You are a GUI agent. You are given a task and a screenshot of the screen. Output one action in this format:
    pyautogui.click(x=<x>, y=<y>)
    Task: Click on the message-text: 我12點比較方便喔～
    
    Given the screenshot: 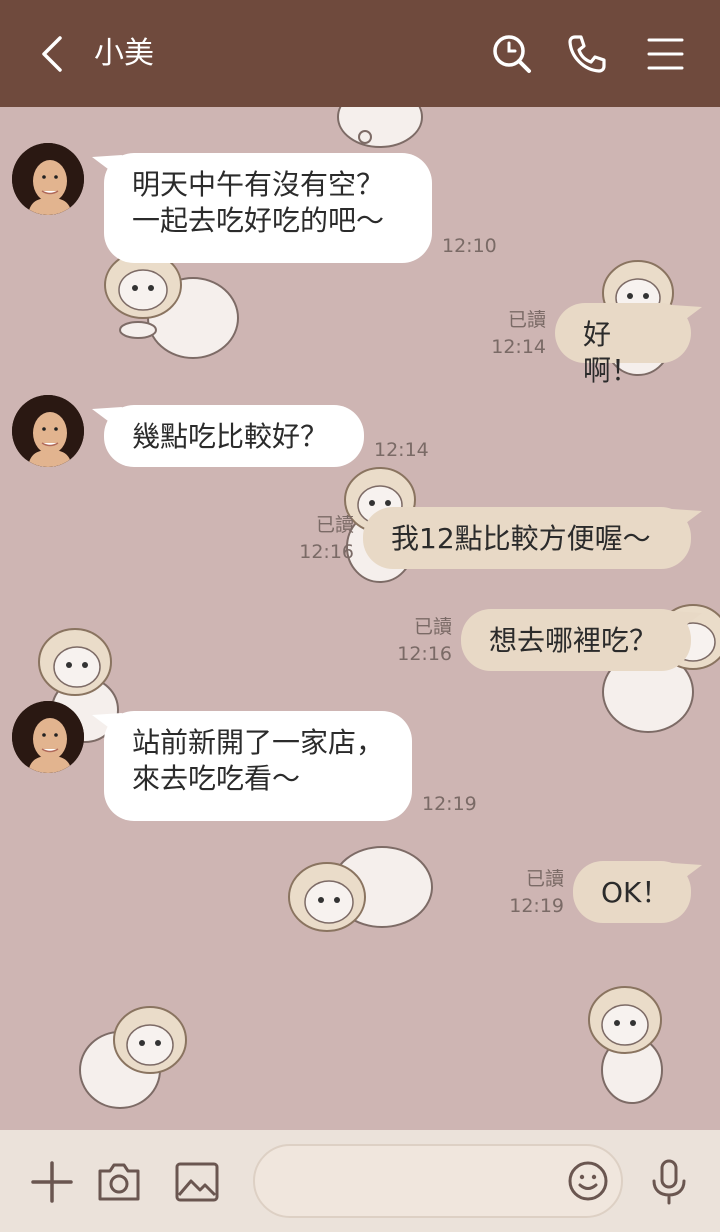 What is the action you would take?
    pyautogui.click(x=521, y=538)
    